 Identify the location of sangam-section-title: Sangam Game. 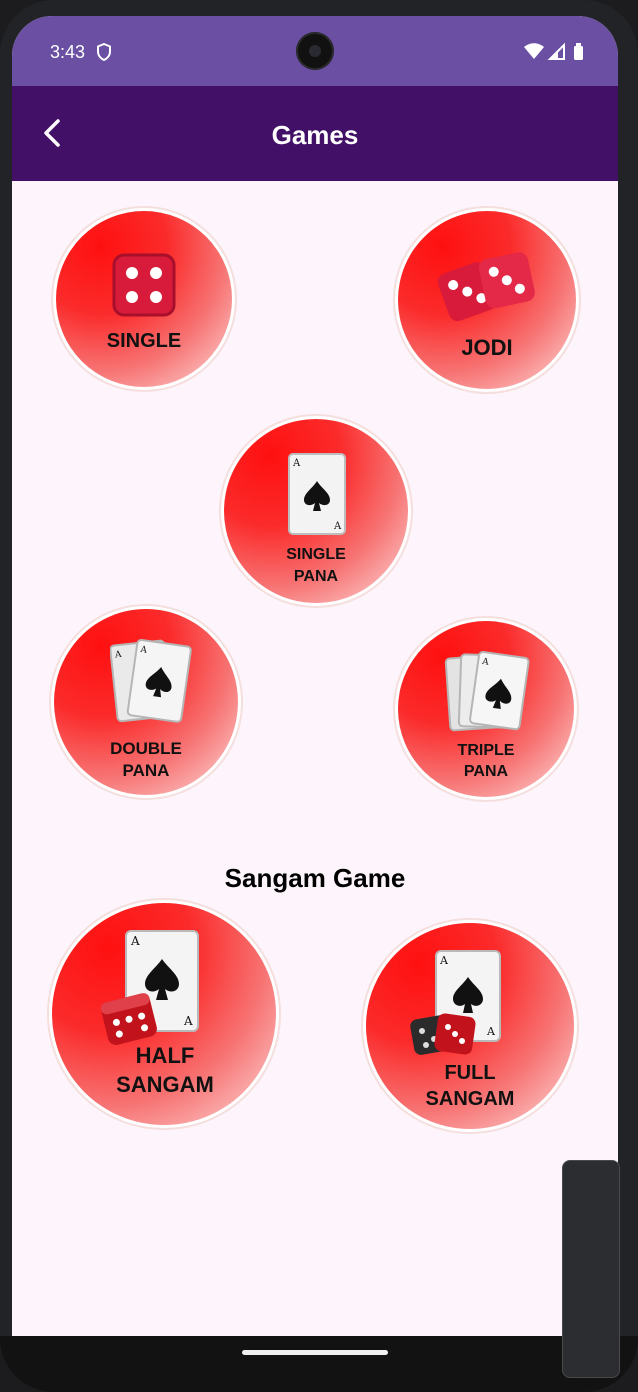
(315, 878).